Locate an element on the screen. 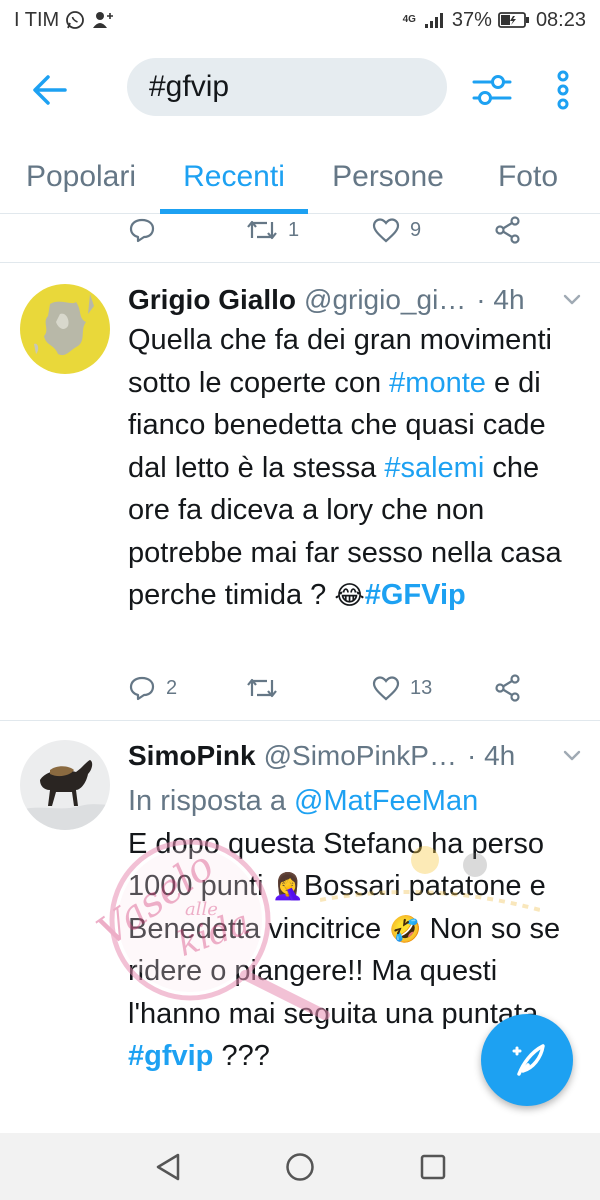 The width and height of the screenshot is (600, 1200). reply-button: 2 is located at coordinates (152, 688).